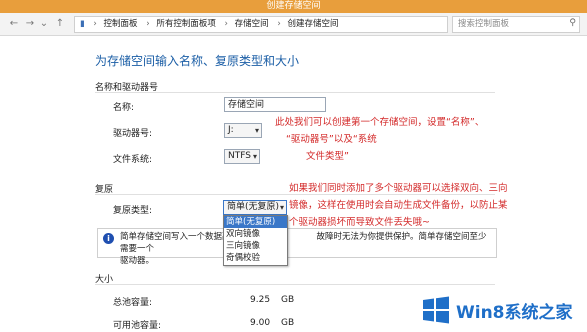 This screenshot has width=587, height=332. What do you see at coordinates (82, 24) in the screenshot?
I see `control-panel-folder-icon: ▮` at bounding box center [82, 24].